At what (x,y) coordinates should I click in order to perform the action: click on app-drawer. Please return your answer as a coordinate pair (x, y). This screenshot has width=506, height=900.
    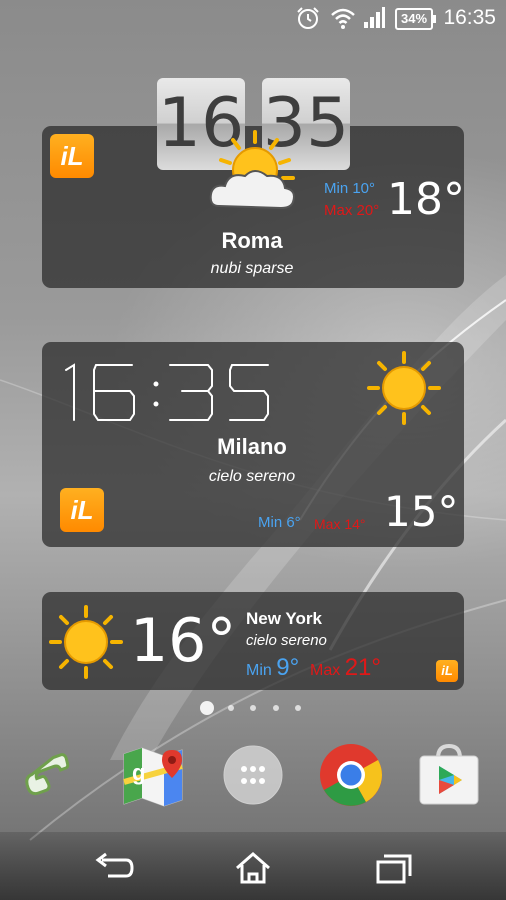
    Looking at the image, I should click on (253, 775).